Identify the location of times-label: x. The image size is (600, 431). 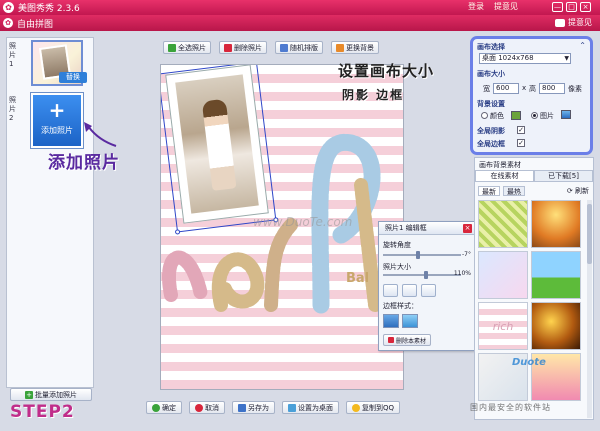
(524, 88).